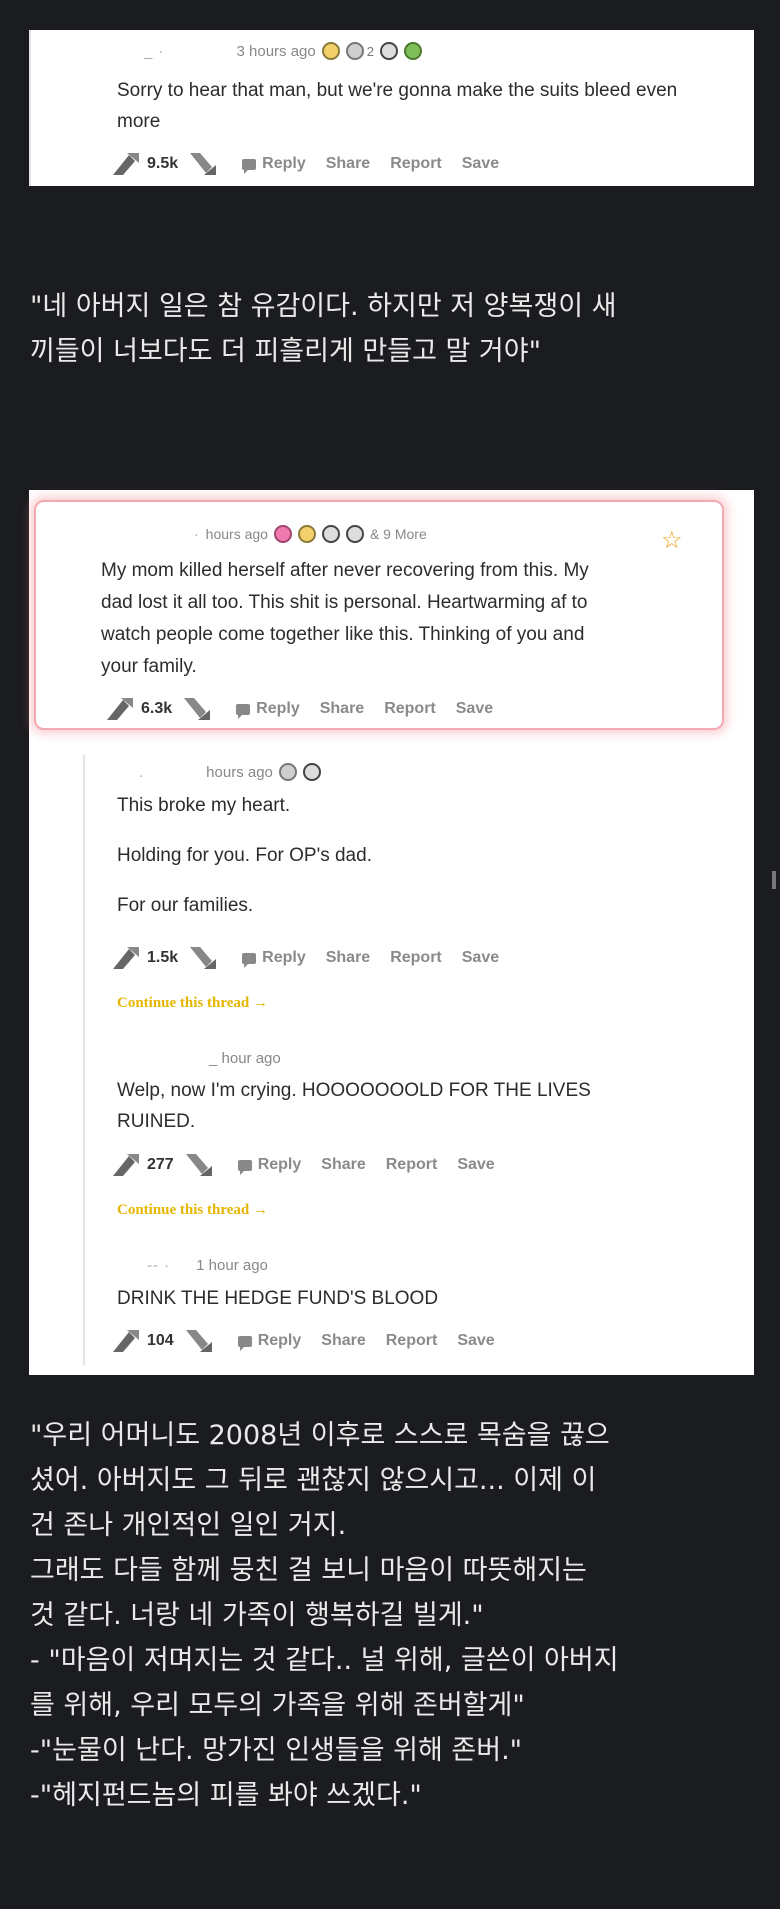  I want to click on score: 1.5k, so click(163, 957).